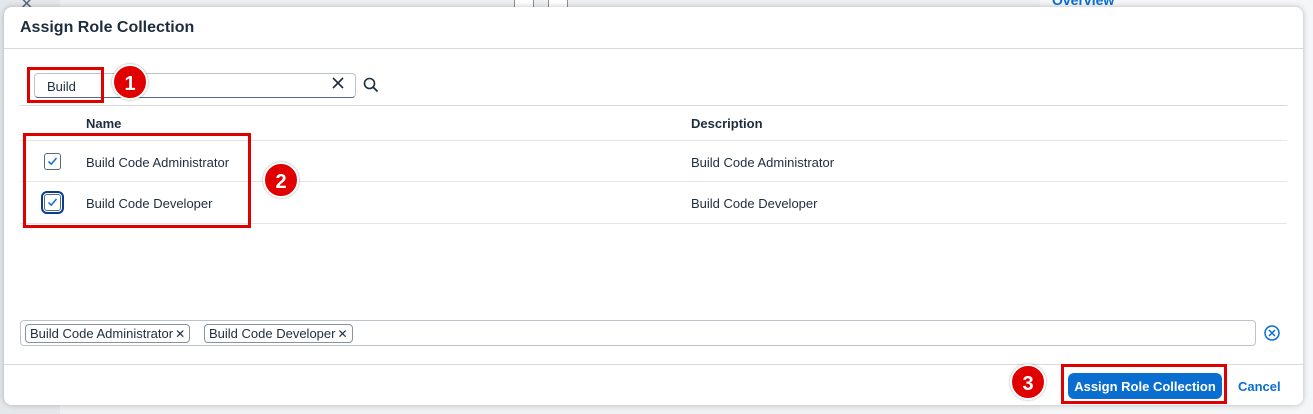  Describe the element at coordinates (65, 85) in the screenshot. I see `annotation-highlight-search` at that location.